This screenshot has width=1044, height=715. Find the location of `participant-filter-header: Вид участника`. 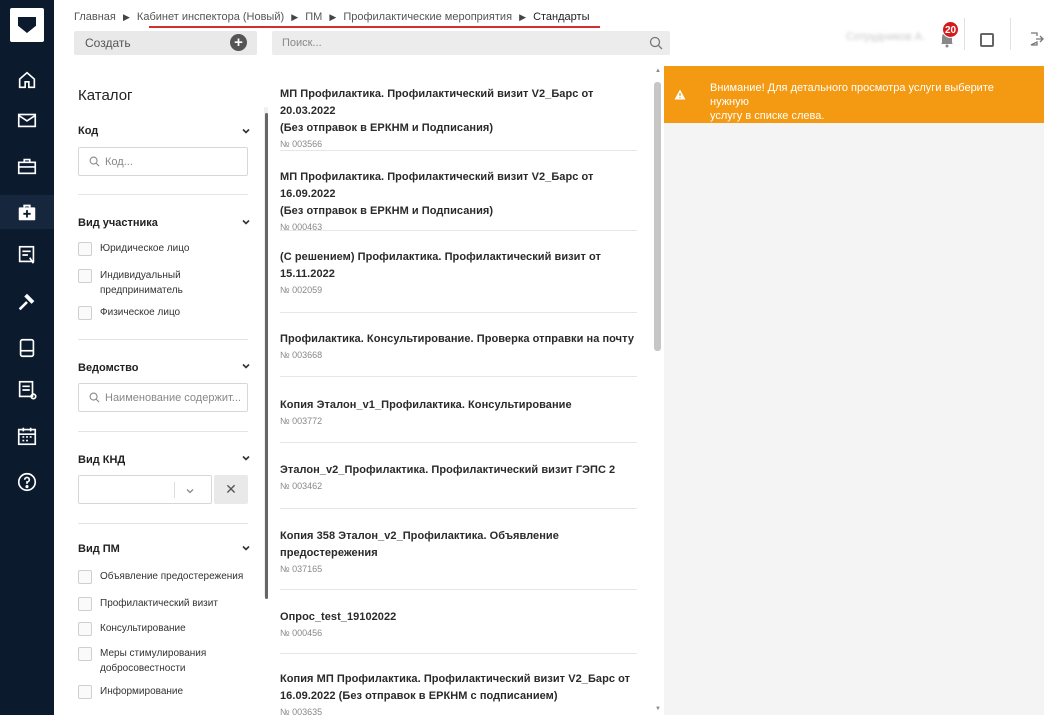

participant-filter-header: Вид участника is located at coordinates (118, 223).